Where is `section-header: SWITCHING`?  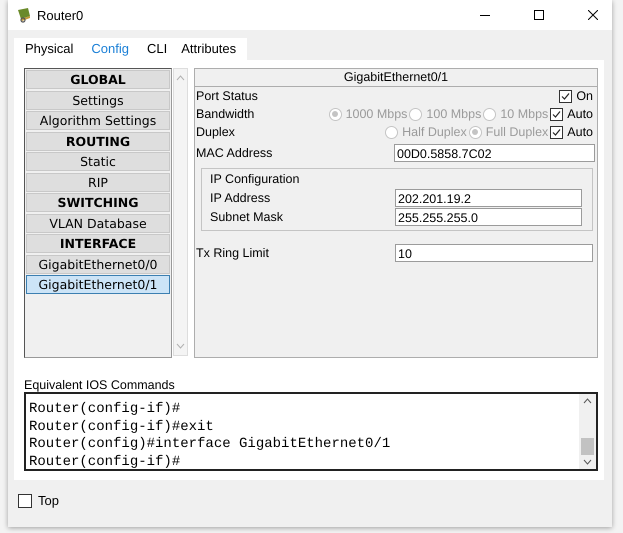 section-header: SWITCHING is located at coordinates (98, 202).